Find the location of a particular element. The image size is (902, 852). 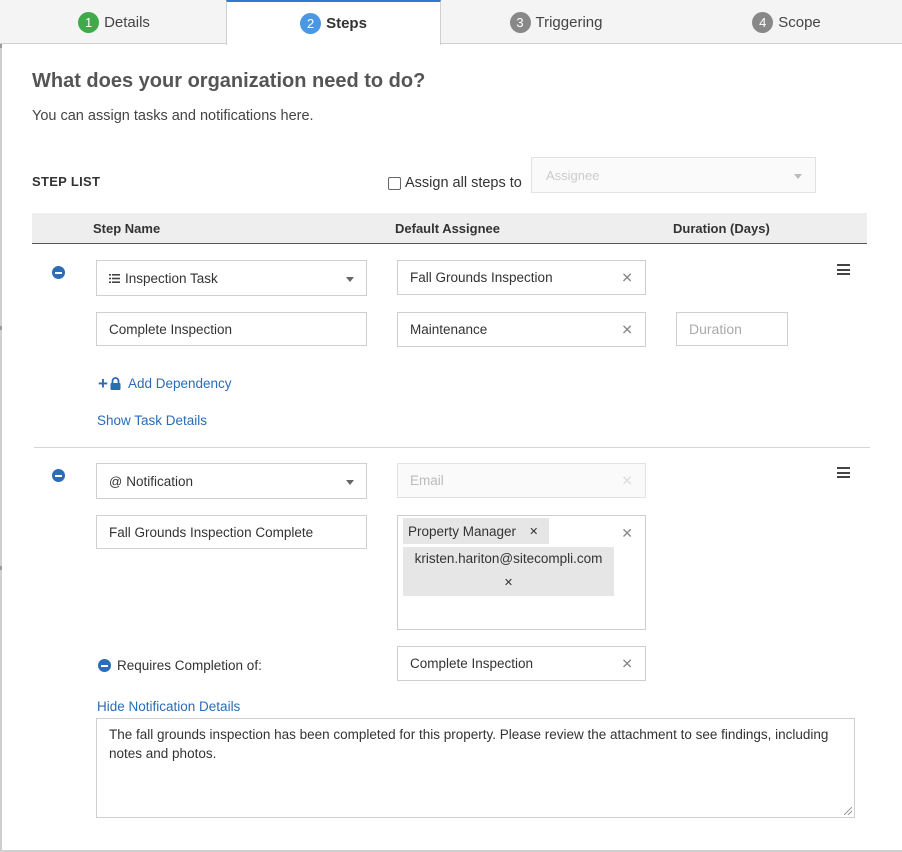

tab-details: 1 Details is located at coordinates (114, 22).